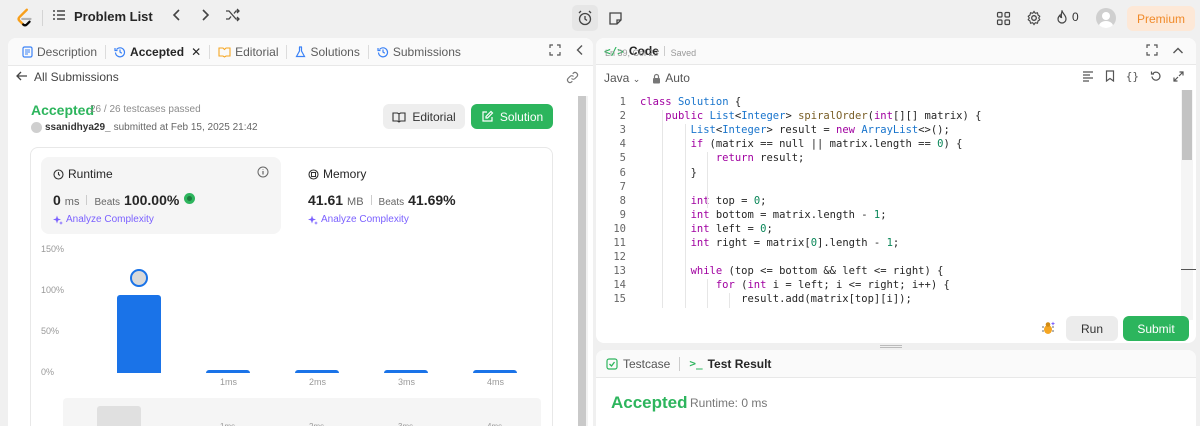 This screenshot has height=426, width=1200. Describe the element at coordinates (1067, 17) in the screenshot. I see `streak-counter: 0` at that location.